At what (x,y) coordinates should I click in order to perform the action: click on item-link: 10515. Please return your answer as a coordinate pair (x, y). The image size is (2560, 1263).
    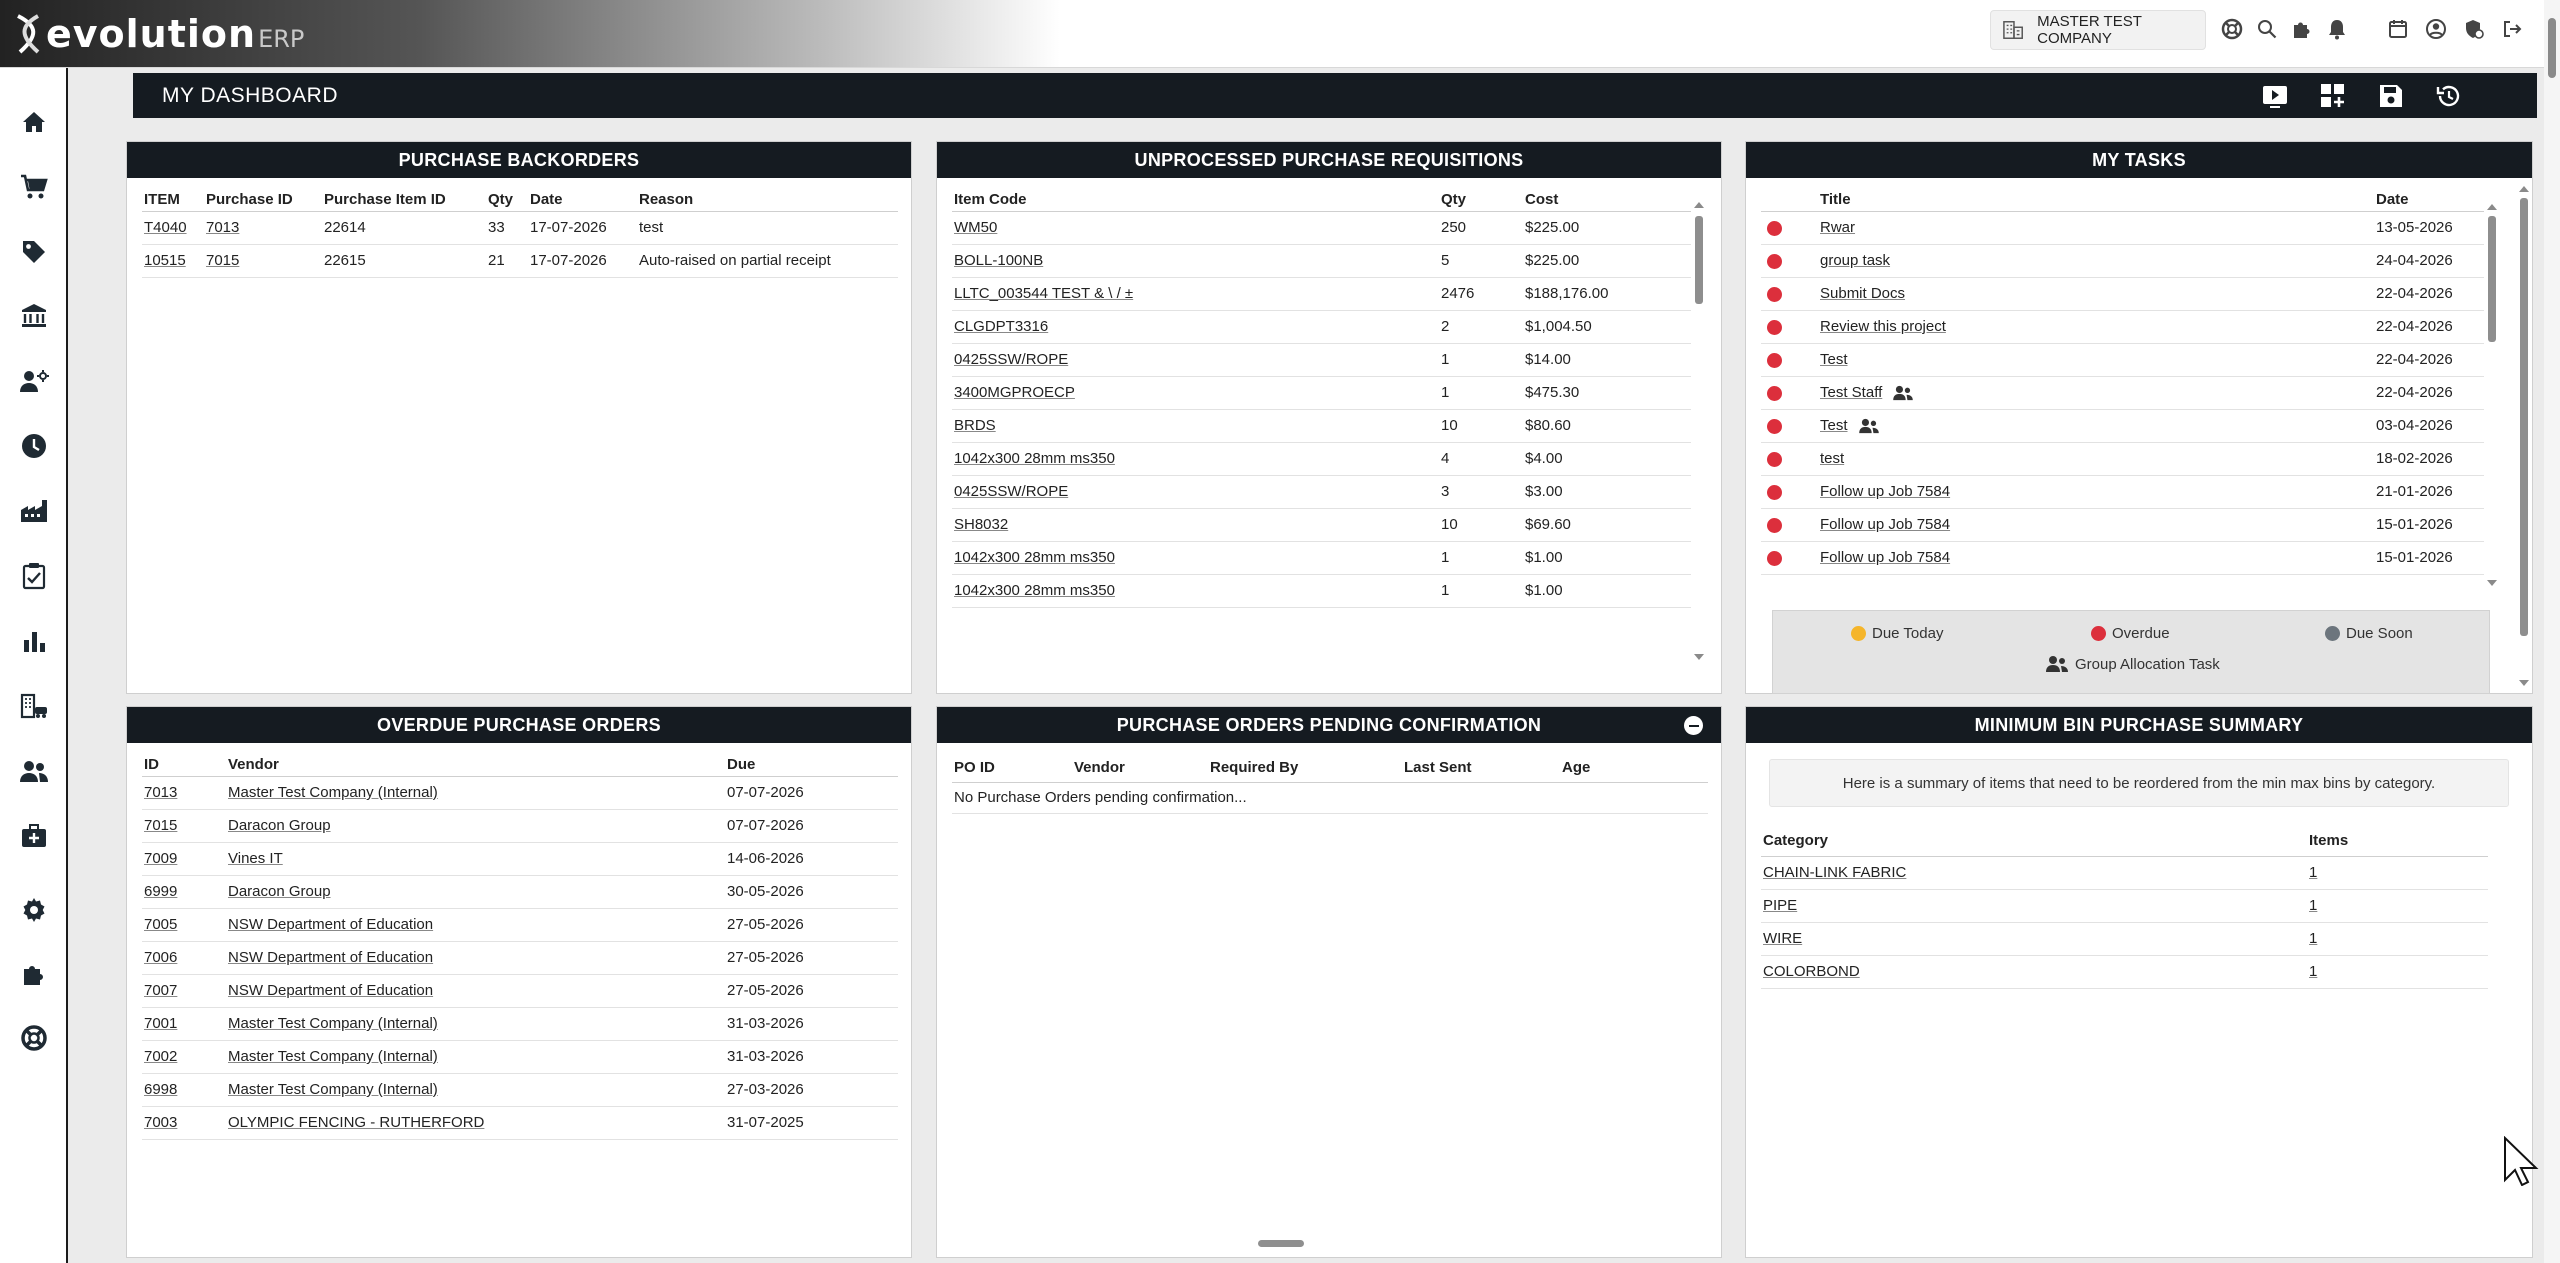
    Looking at the image, I should click on (173, 261).